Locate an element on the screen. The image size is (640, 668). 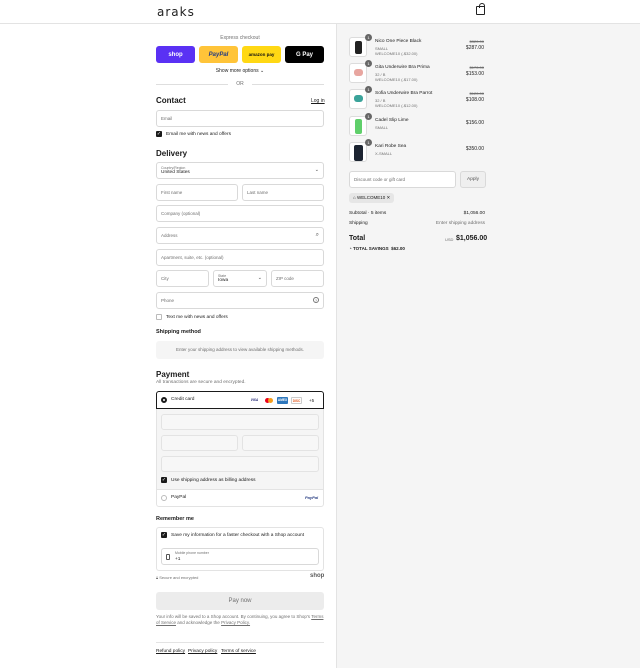
google-pay-button: G Pay is located at coordinates (304, 54).